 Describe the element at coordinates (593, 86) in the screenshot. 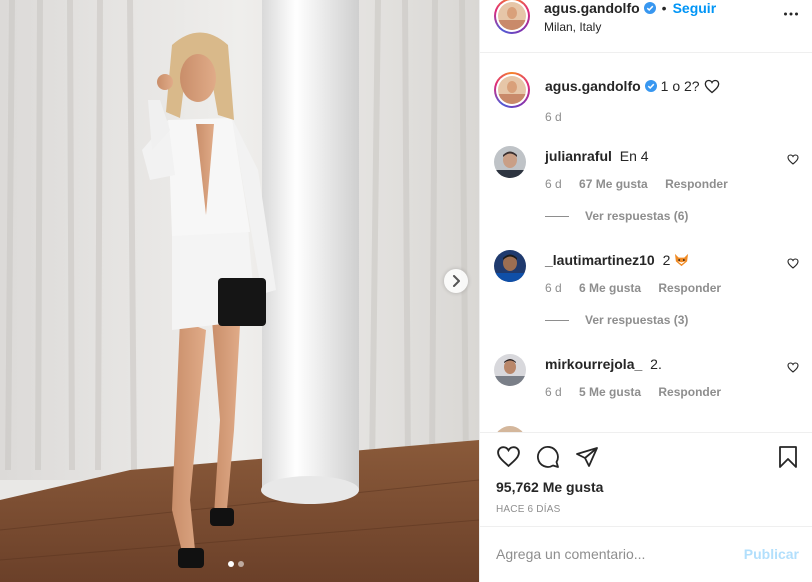

I see `caption-username: agus.gandolfo` at that location.